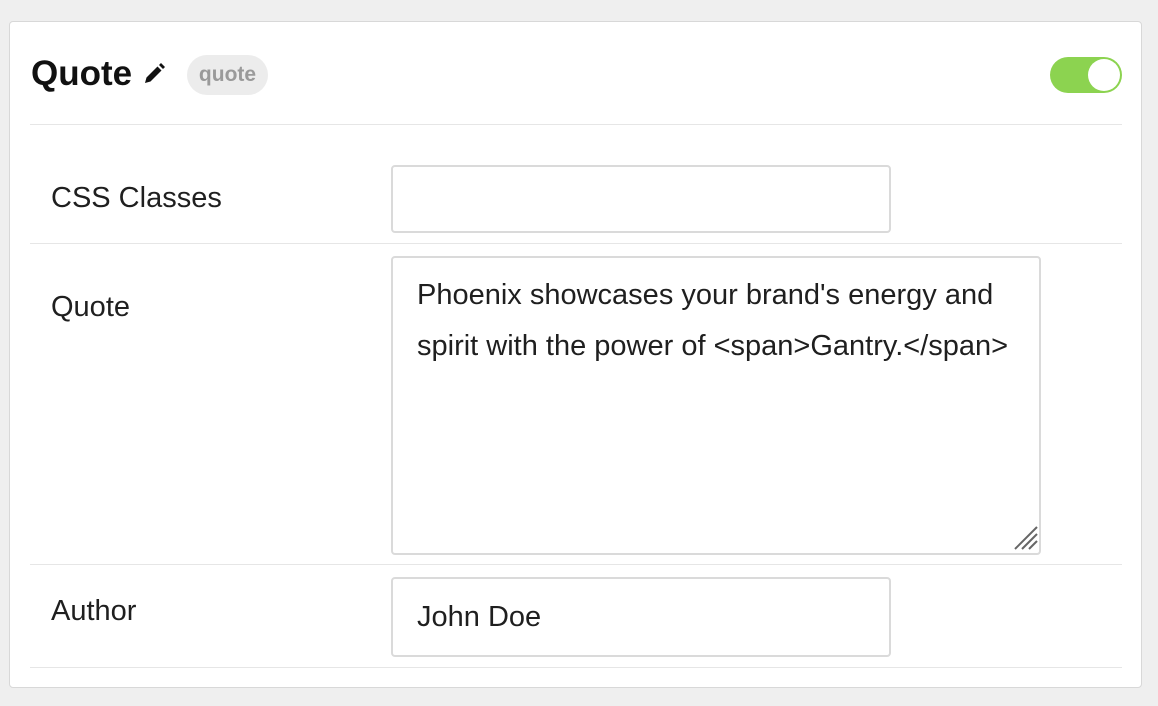 The width and height of the screenshot is (1158, 706). Describe the element at coordinates (641, 617) in the screenshot. I see `author-input` at that location.